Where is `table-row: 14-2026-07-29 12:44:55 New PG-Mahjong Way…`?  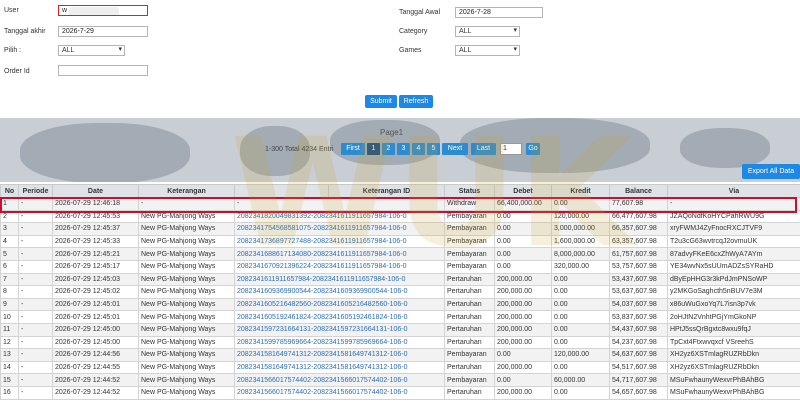
table-row: 14-2026-07-29 12:44:55 New PG-Mahjong Way… is located at coordinates (400, 367).